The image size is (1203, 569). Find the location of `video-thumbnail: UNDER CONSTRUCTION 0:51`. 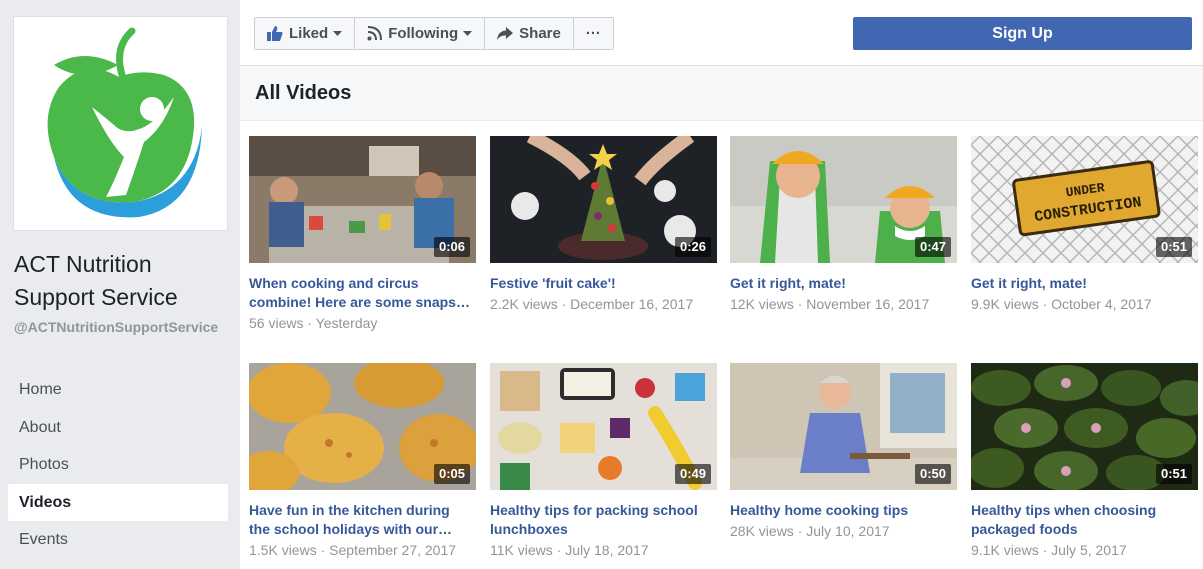

video-thumbnail: UNDER CONSTRUCTION 0:51 is located at coordinates (1084, 199).